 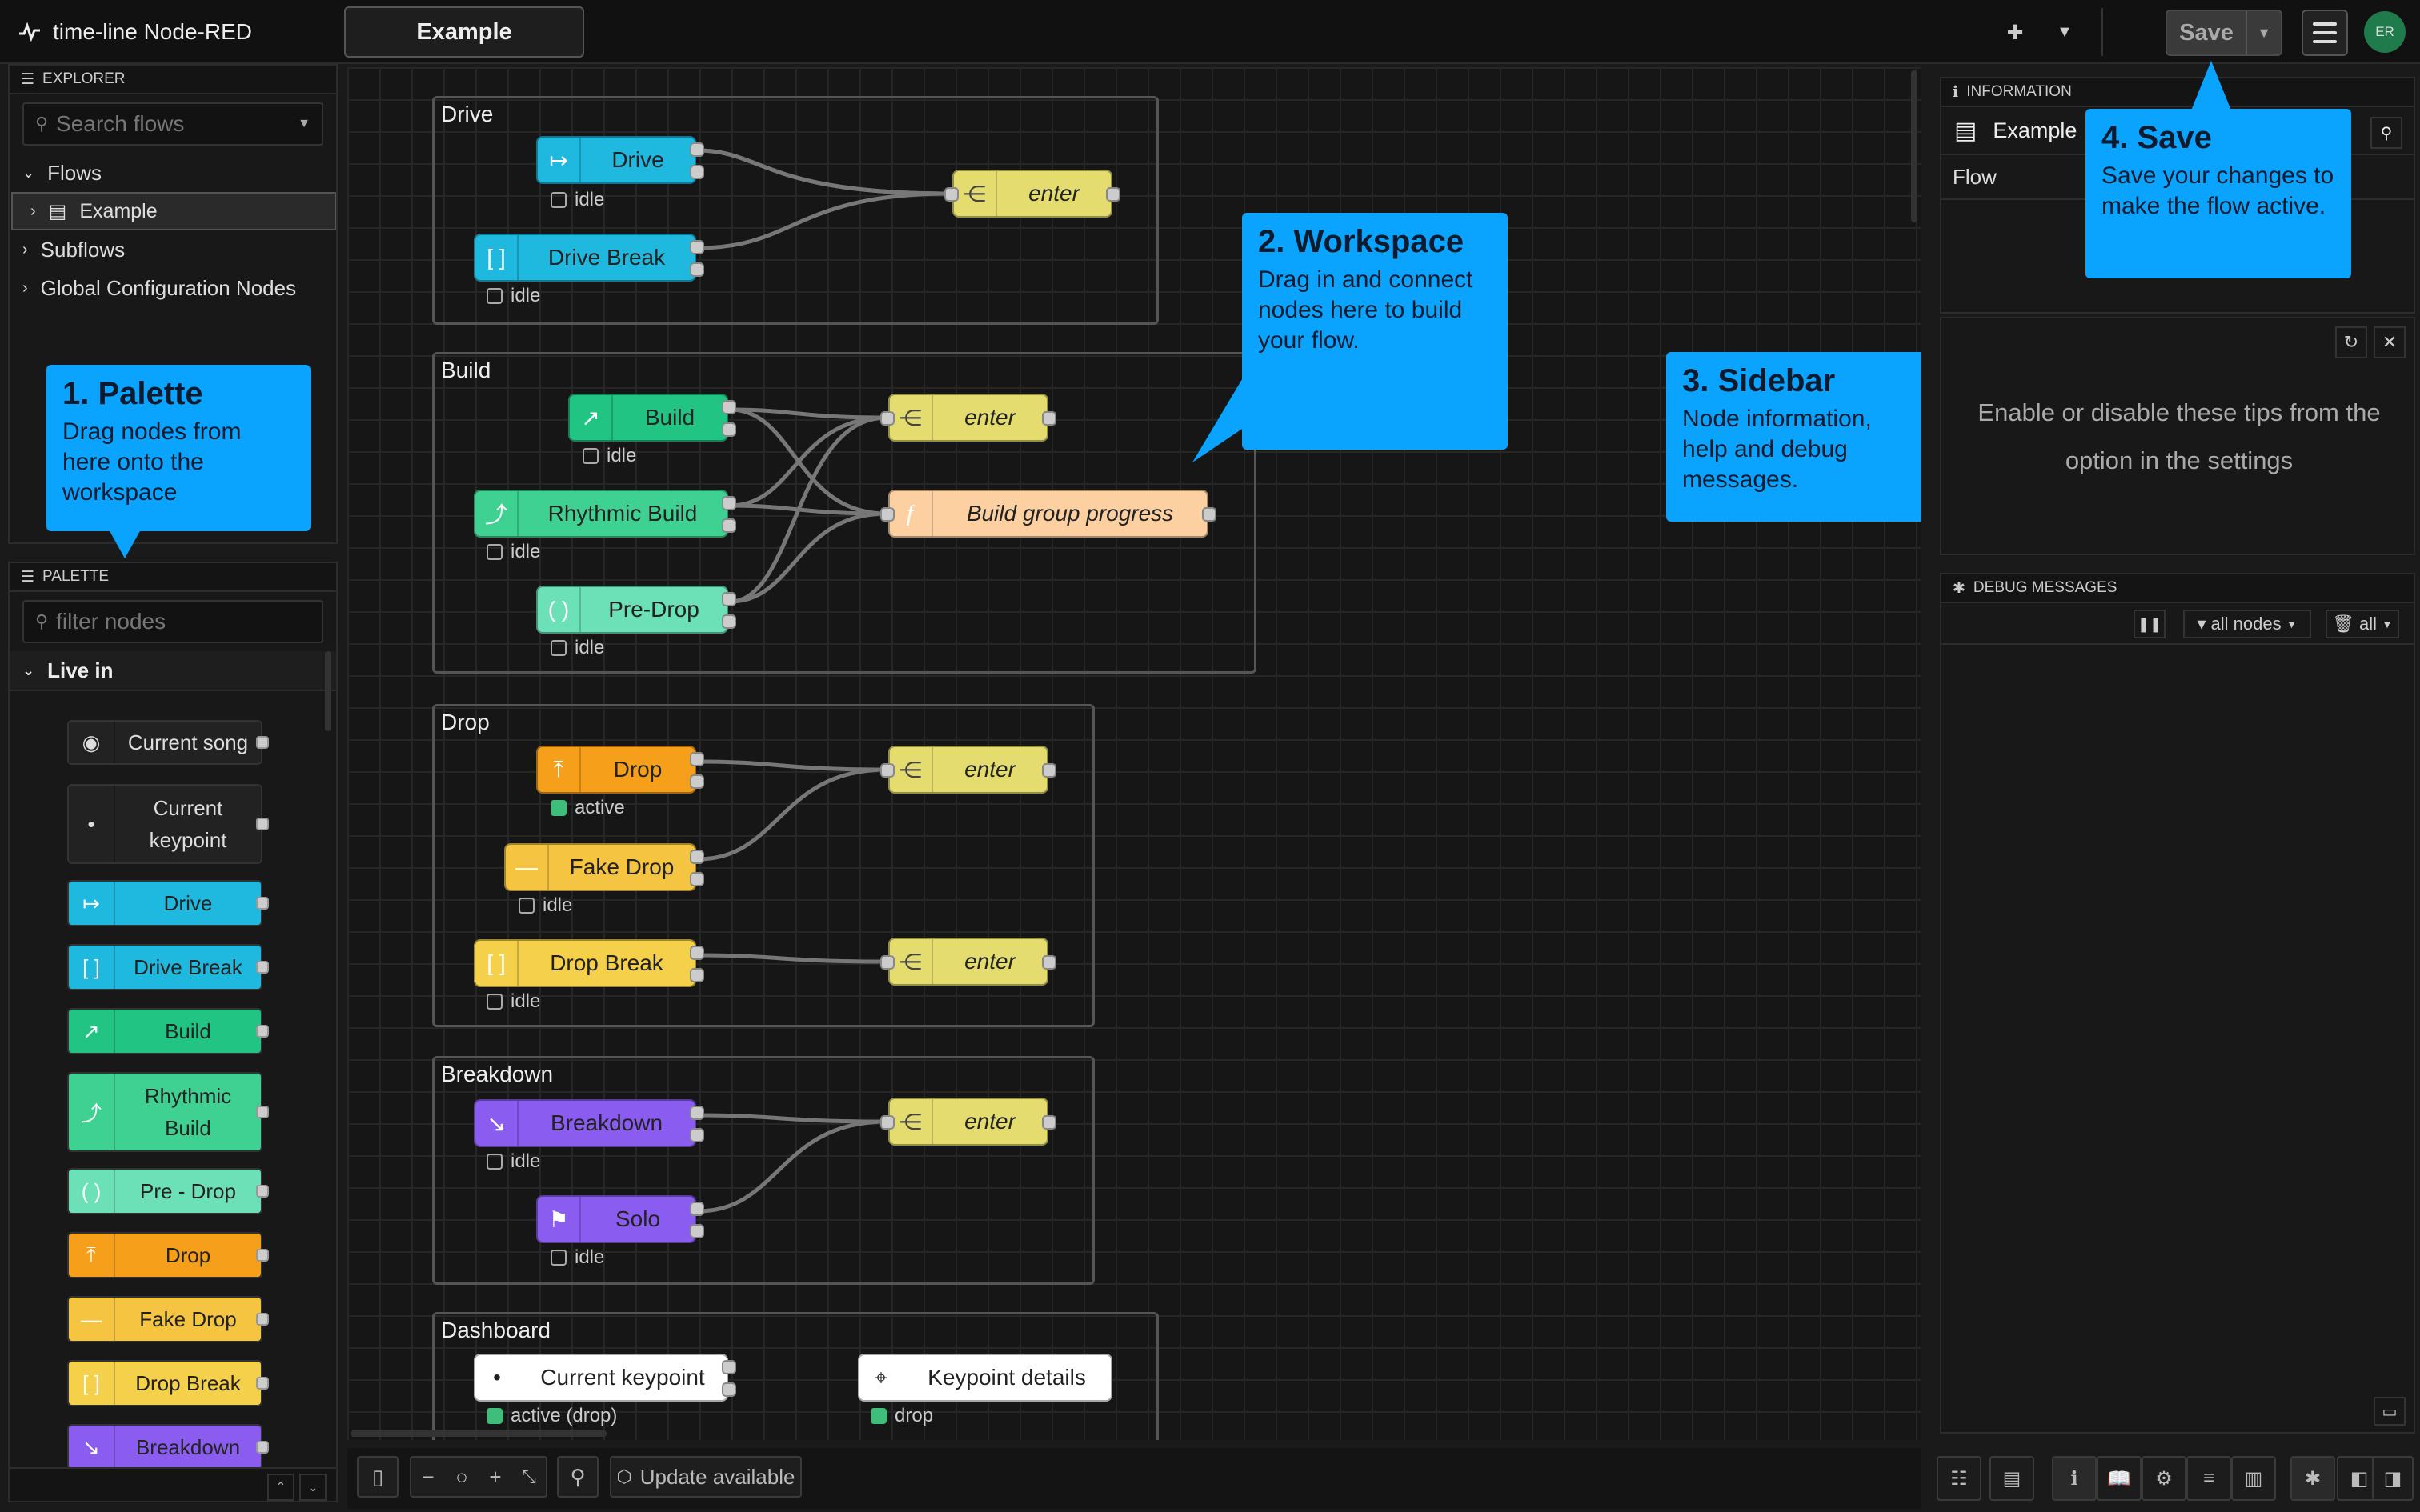 What do you see at coordinates (168, 1031) in the screenshot?
I see `palette-node-build: ↗ Build` at bounding box center [168, 1031].